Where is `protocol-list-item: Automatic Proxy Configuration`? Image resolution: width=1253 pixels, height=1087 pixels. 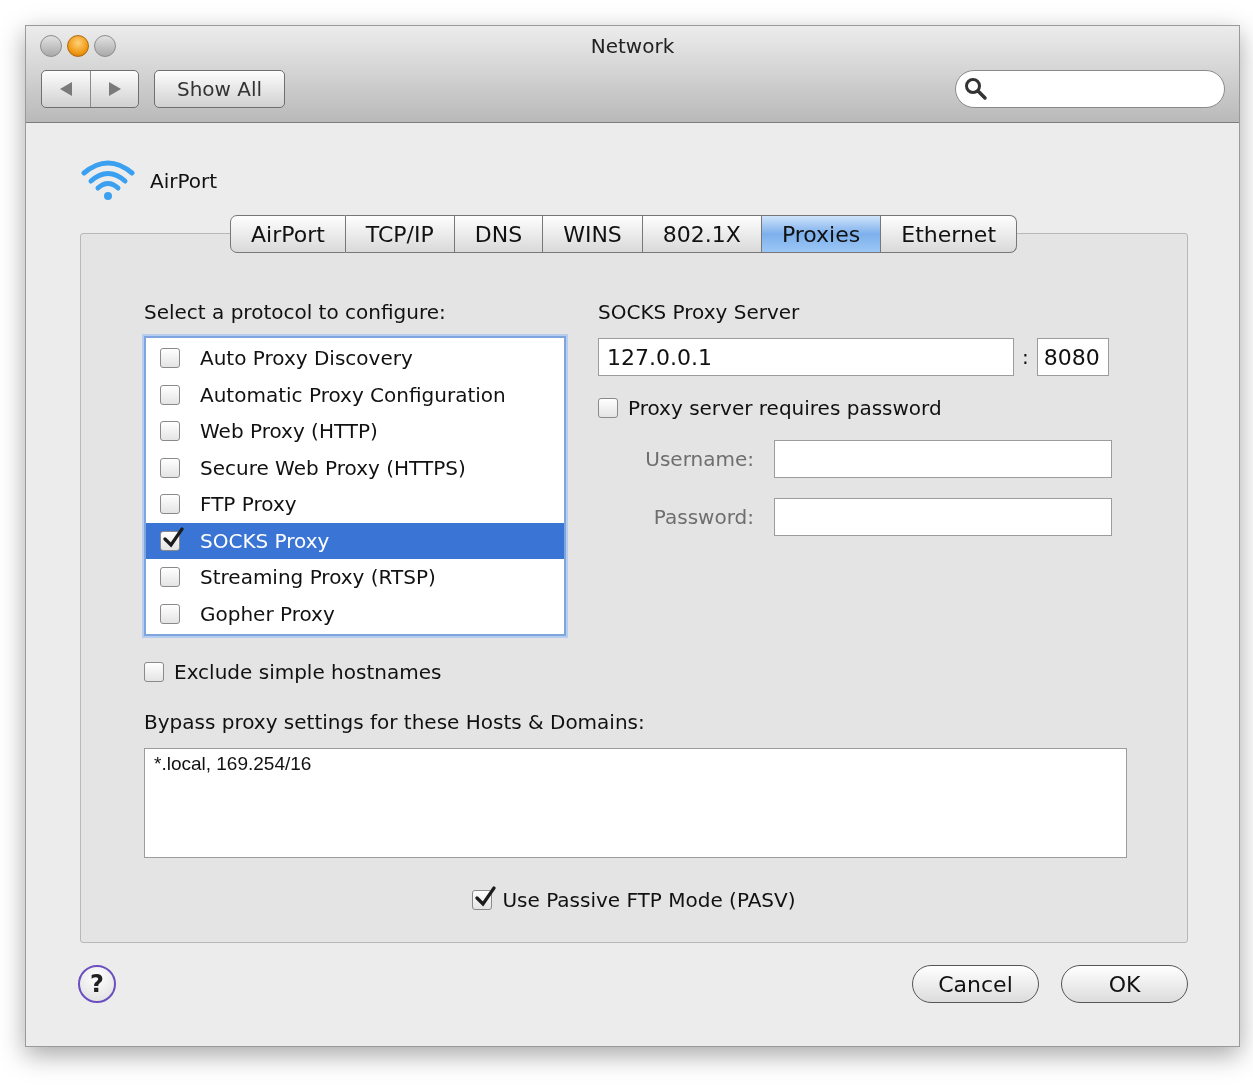
protocol-list-item: Automatic Proxy Configuration is located at coordinates (355, 394).